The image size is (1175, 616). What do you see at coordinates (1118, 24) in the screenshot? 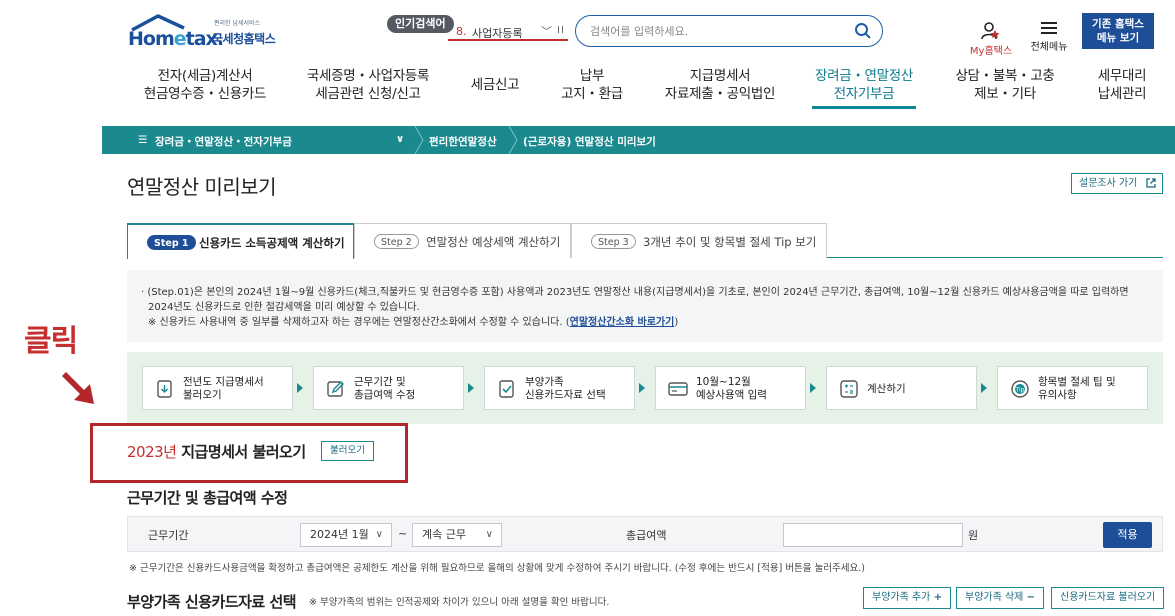
I see `old-menu-line1: 기존 홈택스` at bounding box center [1118, 24].